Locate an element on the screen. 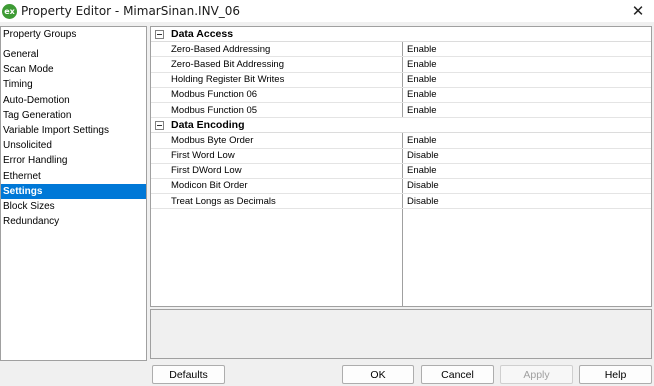 This screenshot has height=386, width=654. property-name: Modicon Bit Order is located at coordinates (209, 186).